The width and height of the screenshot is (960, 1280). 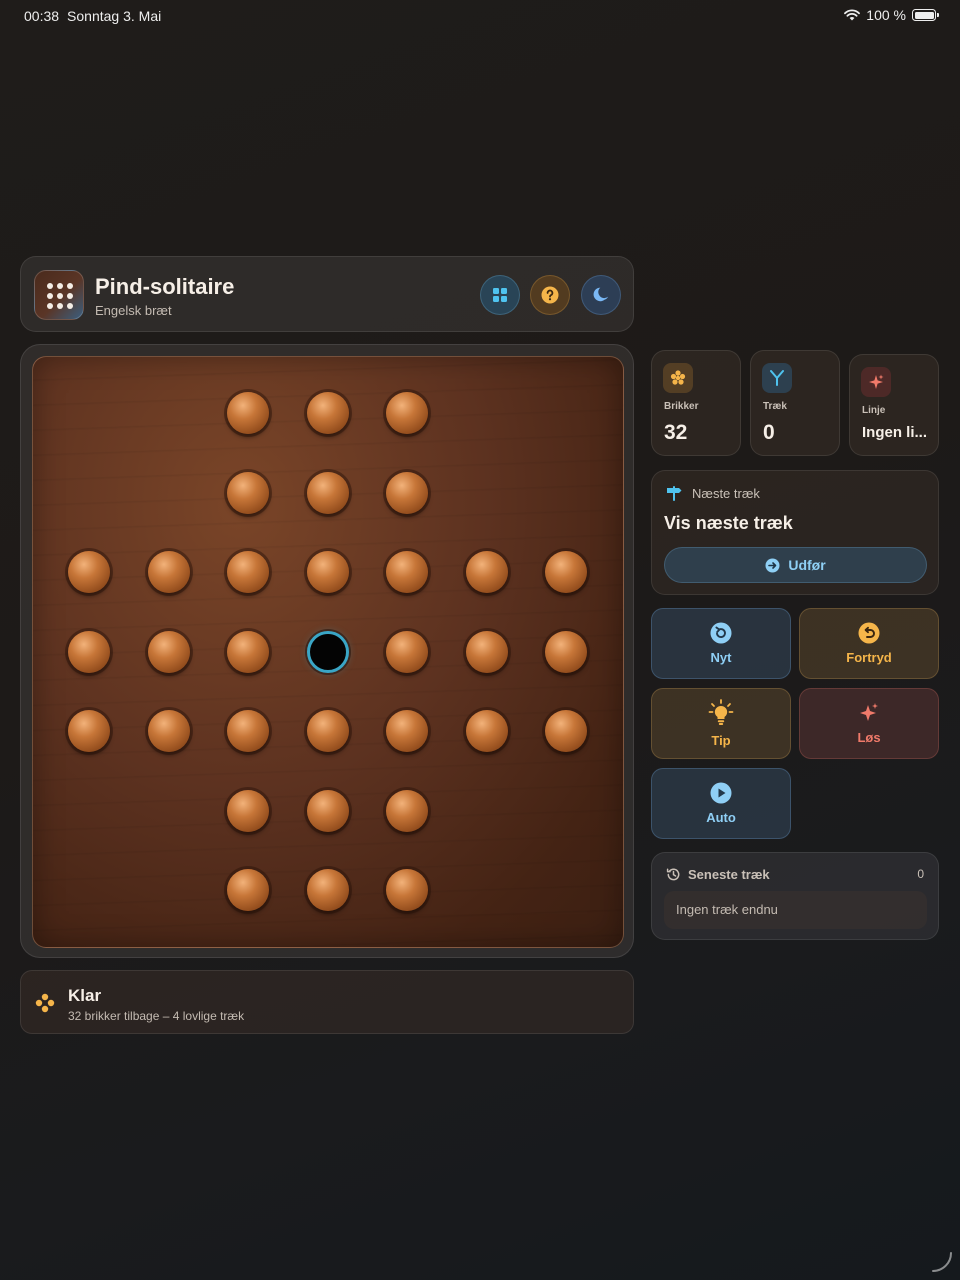 What do you see at coordinates (721, 817) in the screenshot?
I see `auto-play-label: Auto` at bounding box center [721, 817].